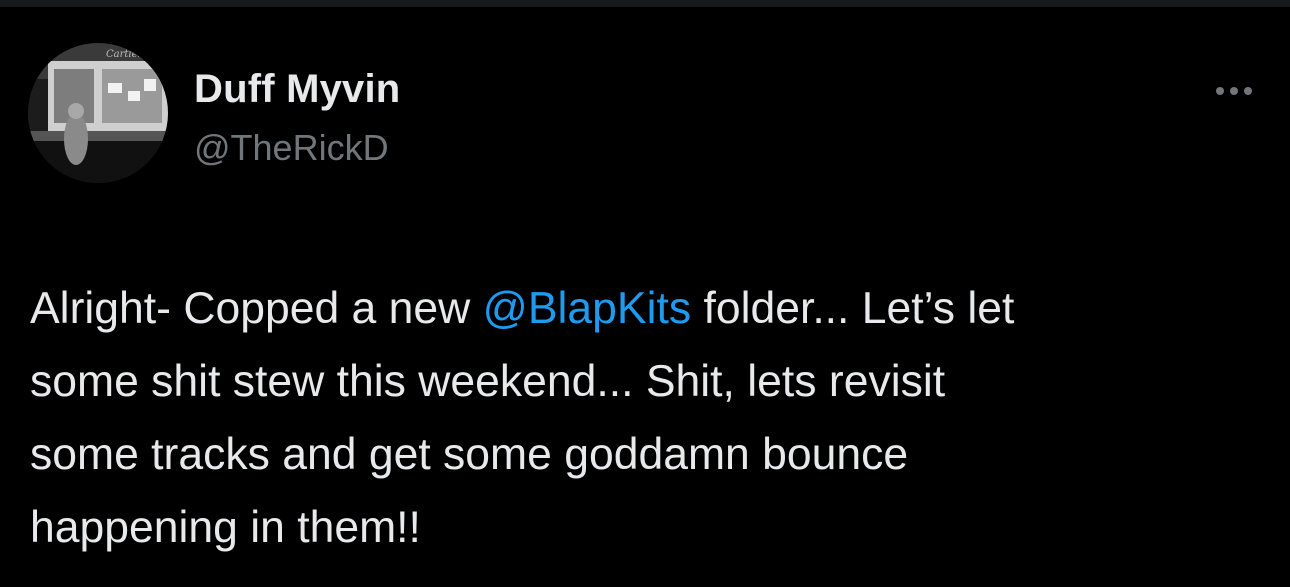 This screenshot has width=1290, height=587. What do you see at coordinates (125, 54) in the screenshot?
I see `svg-text: Cartier` at bounding box center [125, 54].